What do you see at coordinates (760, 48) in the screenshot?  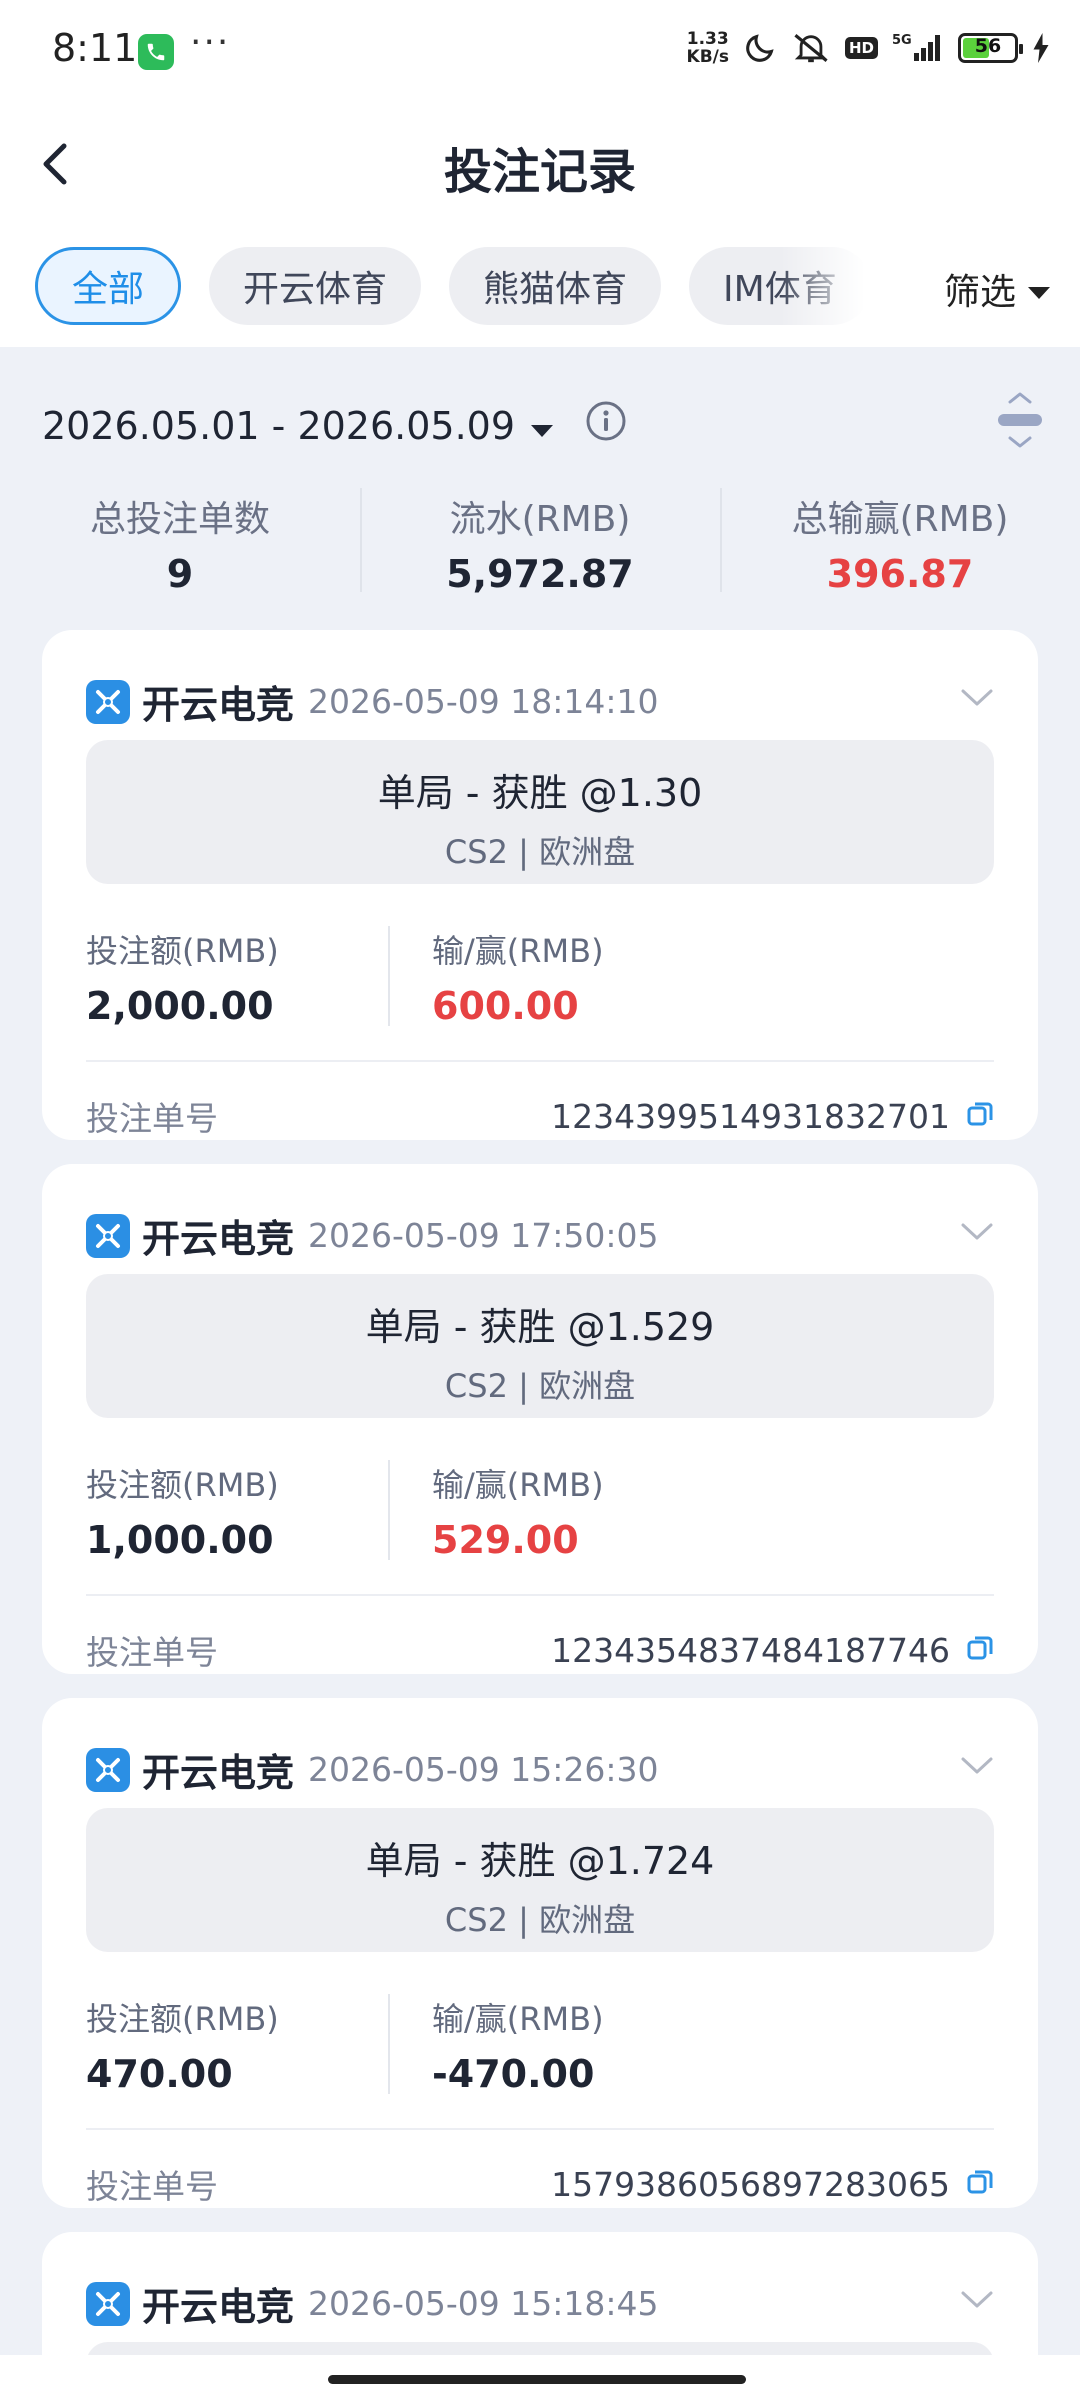 I see `moon-icon` at bounding box center [760, 48].